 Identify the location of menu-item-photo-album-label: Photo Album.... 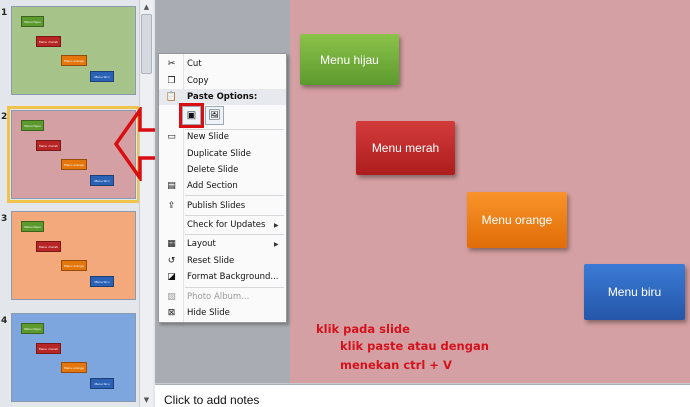
(218, 297).